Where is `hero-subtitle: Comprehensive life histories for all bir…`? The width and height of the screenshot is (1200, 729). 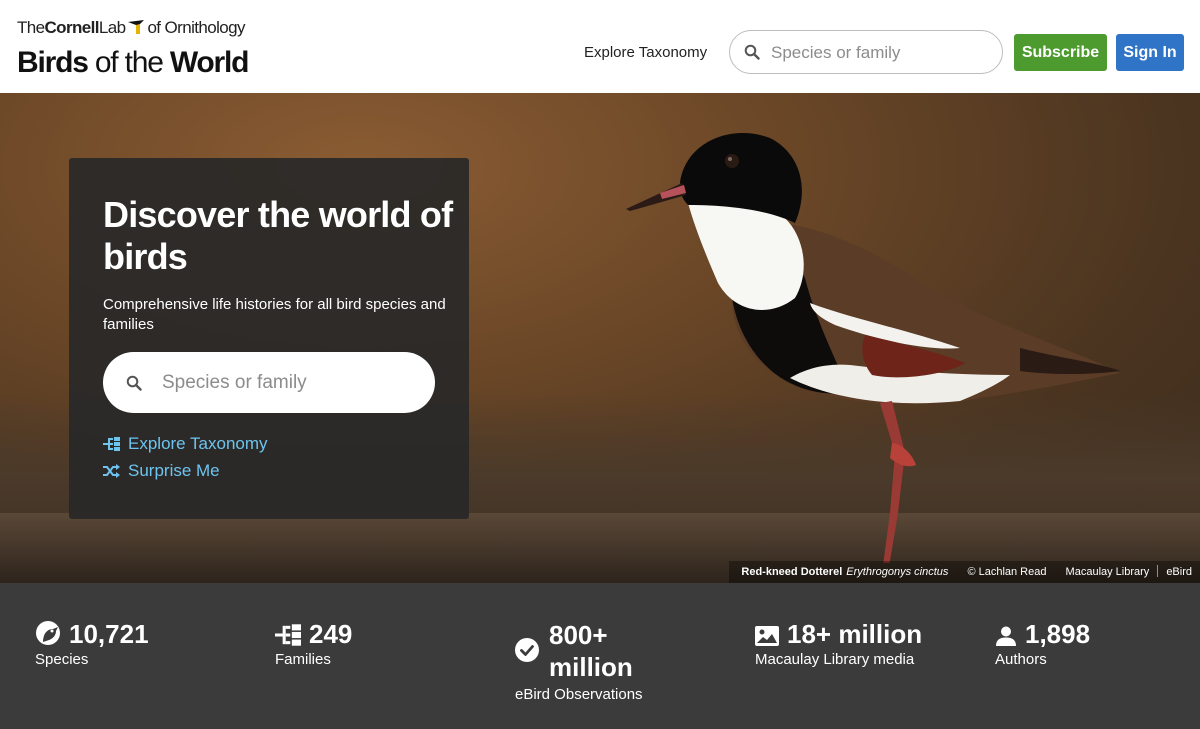
hero-subtitle: Comprehensive life histories for all bir… is located at coordinates (274, 314).